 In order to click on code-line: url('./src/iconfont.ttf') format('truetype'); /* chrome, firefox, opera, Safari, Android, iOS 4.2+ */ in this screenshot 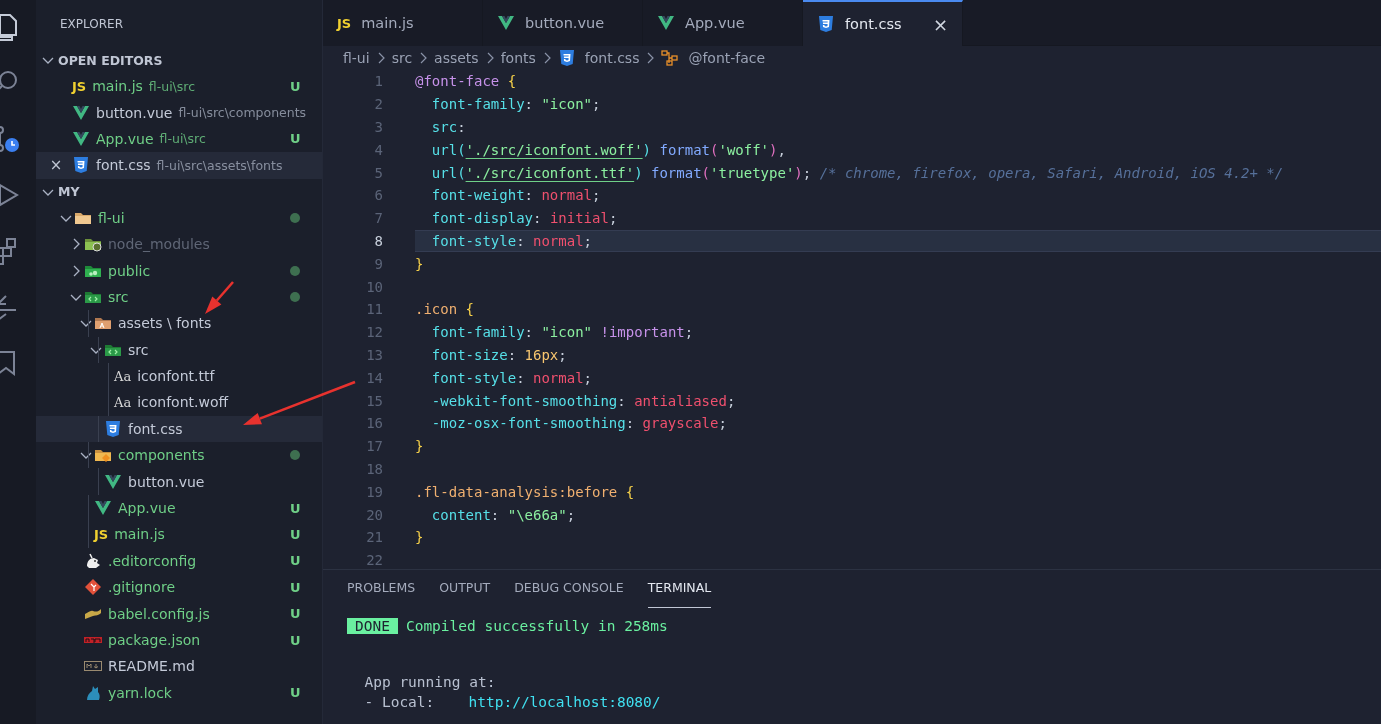, I will do `click(857, 173)`.